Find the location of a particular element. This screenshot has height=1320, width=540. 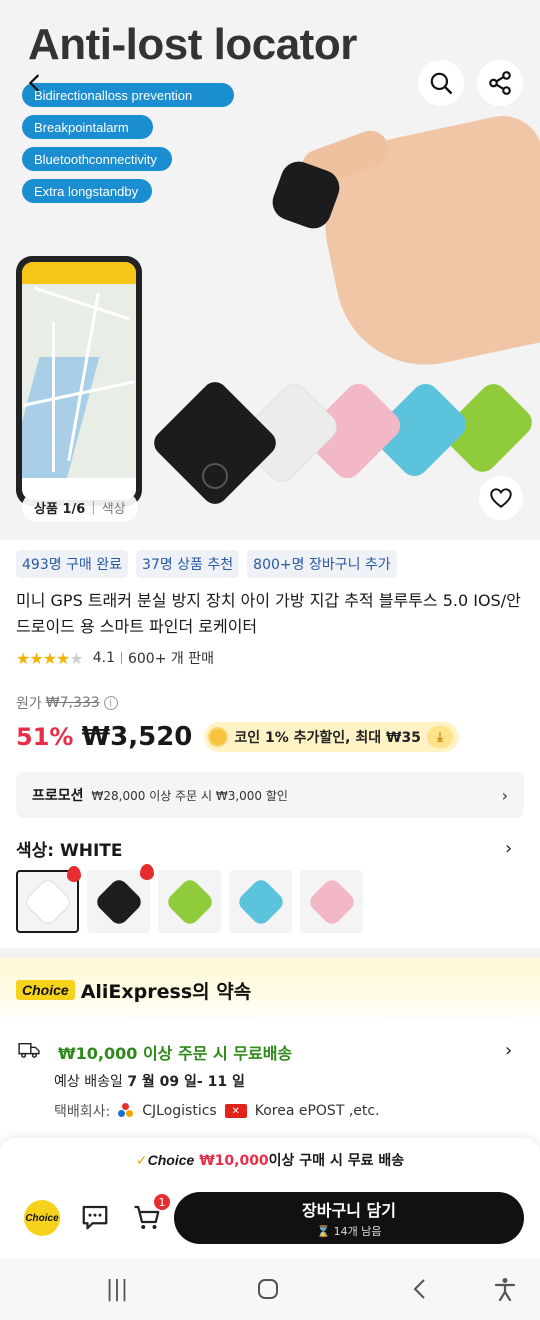

feature-pill-4: Extra longstandby is located at coordinates (87, 191).